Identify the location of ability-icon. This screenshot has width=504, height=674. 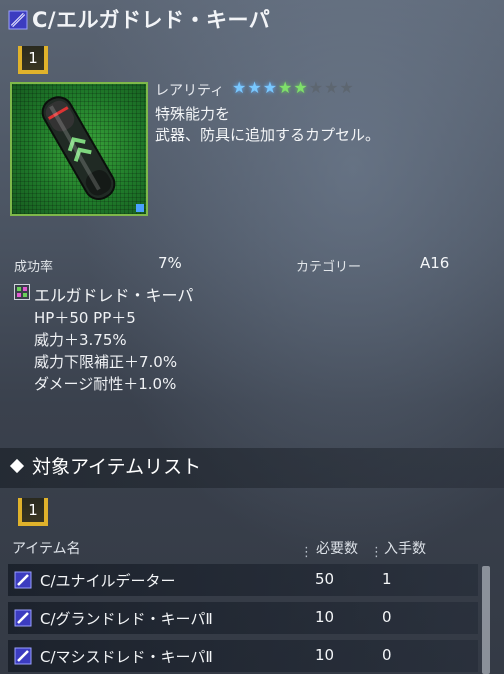
(22, 292).